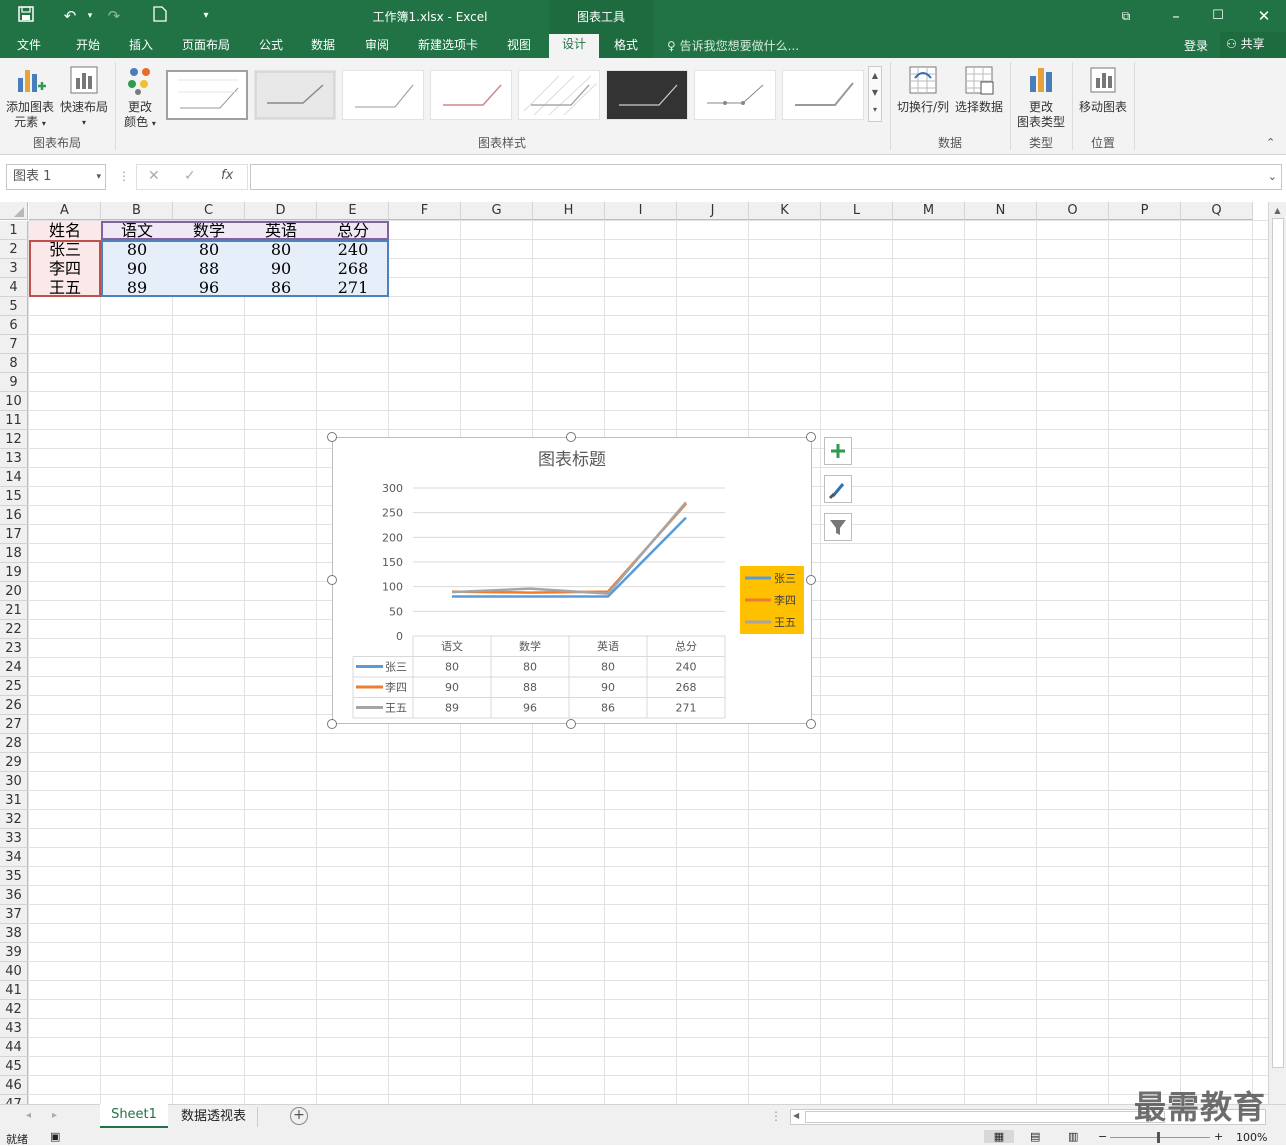 This screenshot has width=1286, height=1147. I want to click on row-header: 6, so click(14, 325).